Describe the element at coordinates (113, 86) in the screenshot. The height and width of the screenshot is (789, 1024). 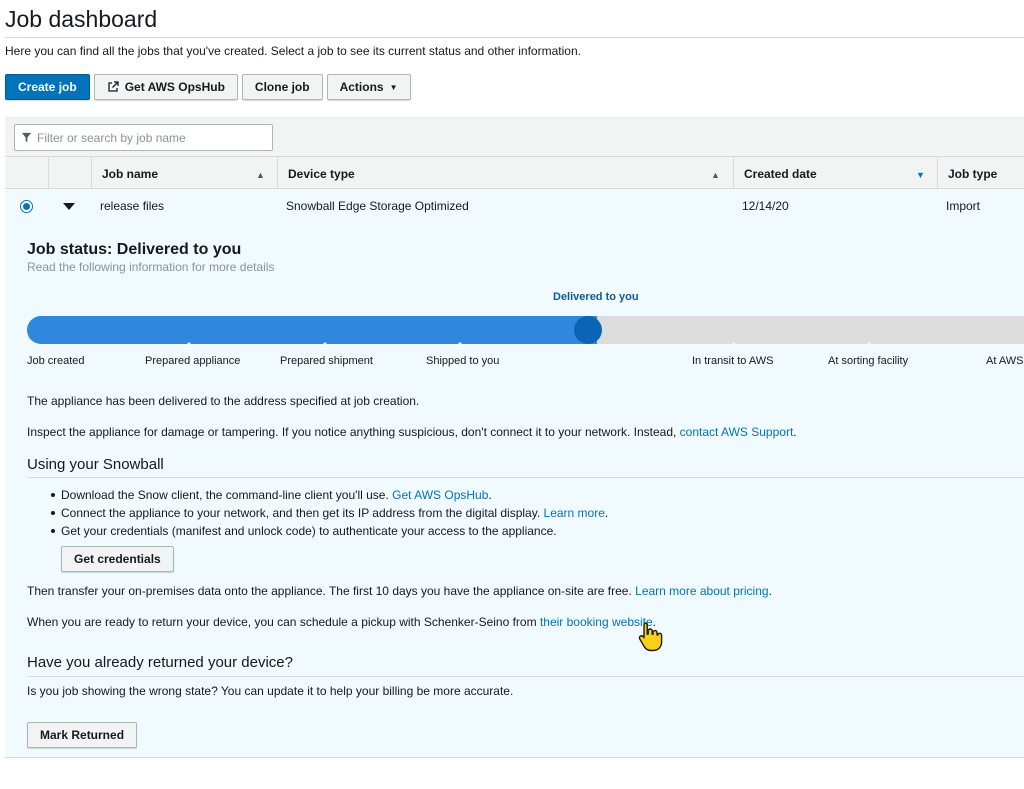
I see `external-link-icon` at that location.